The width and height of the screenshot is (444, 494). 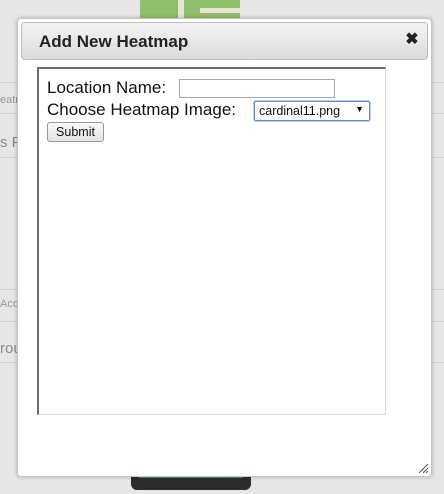 I want to click on selected-image-value: cardinal11.png, so click(x=300, y=111).